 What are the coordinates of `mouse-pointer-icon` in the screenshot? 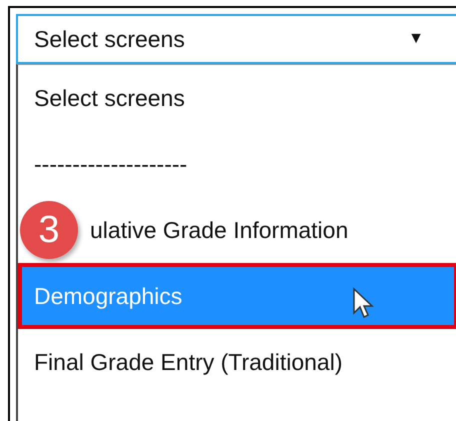 It's located at (363, 303).